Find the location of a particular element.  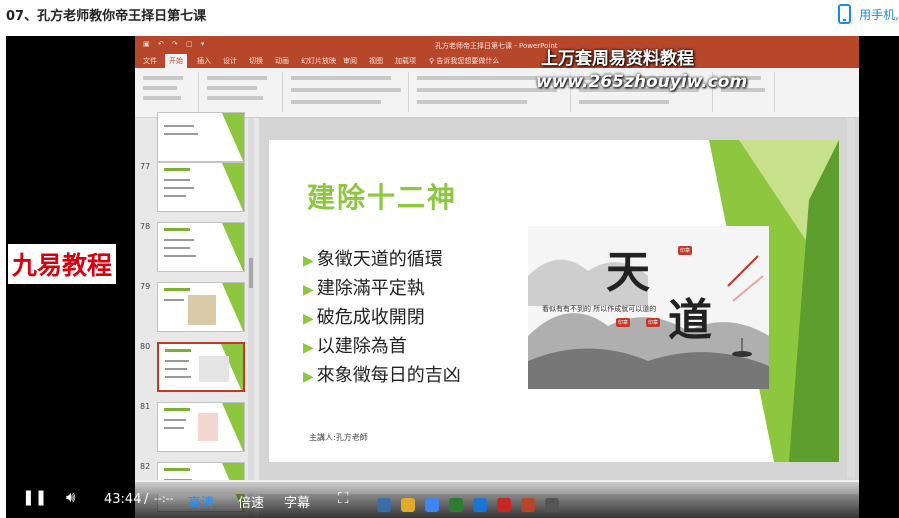

thumbnail-scrollbar is located at coordinates (251, 318).